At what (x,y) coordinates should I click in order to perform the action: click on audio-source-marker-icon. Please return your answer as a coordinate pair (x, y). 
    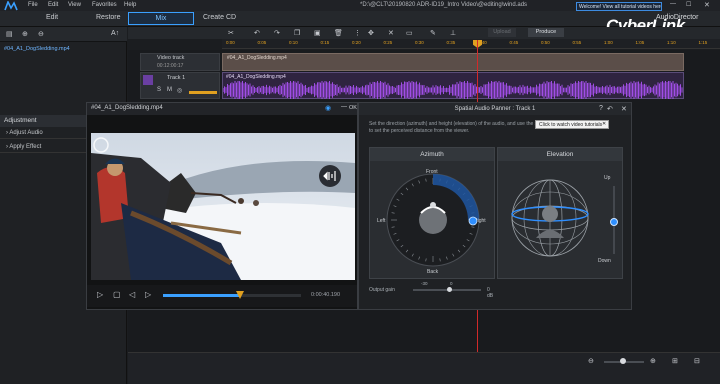
    Looking at the image, I should click on (330, 176).